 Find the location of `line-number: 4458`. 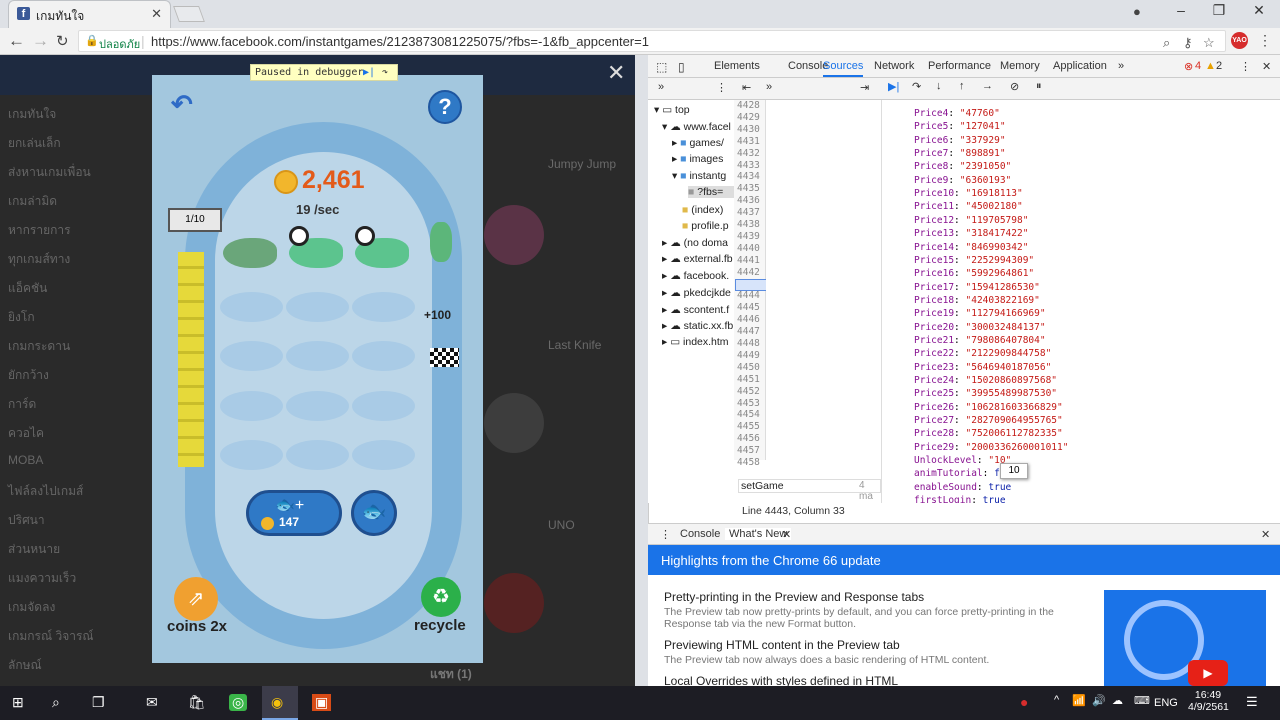

line-number: 4458 is located at coordinates (748, 462).